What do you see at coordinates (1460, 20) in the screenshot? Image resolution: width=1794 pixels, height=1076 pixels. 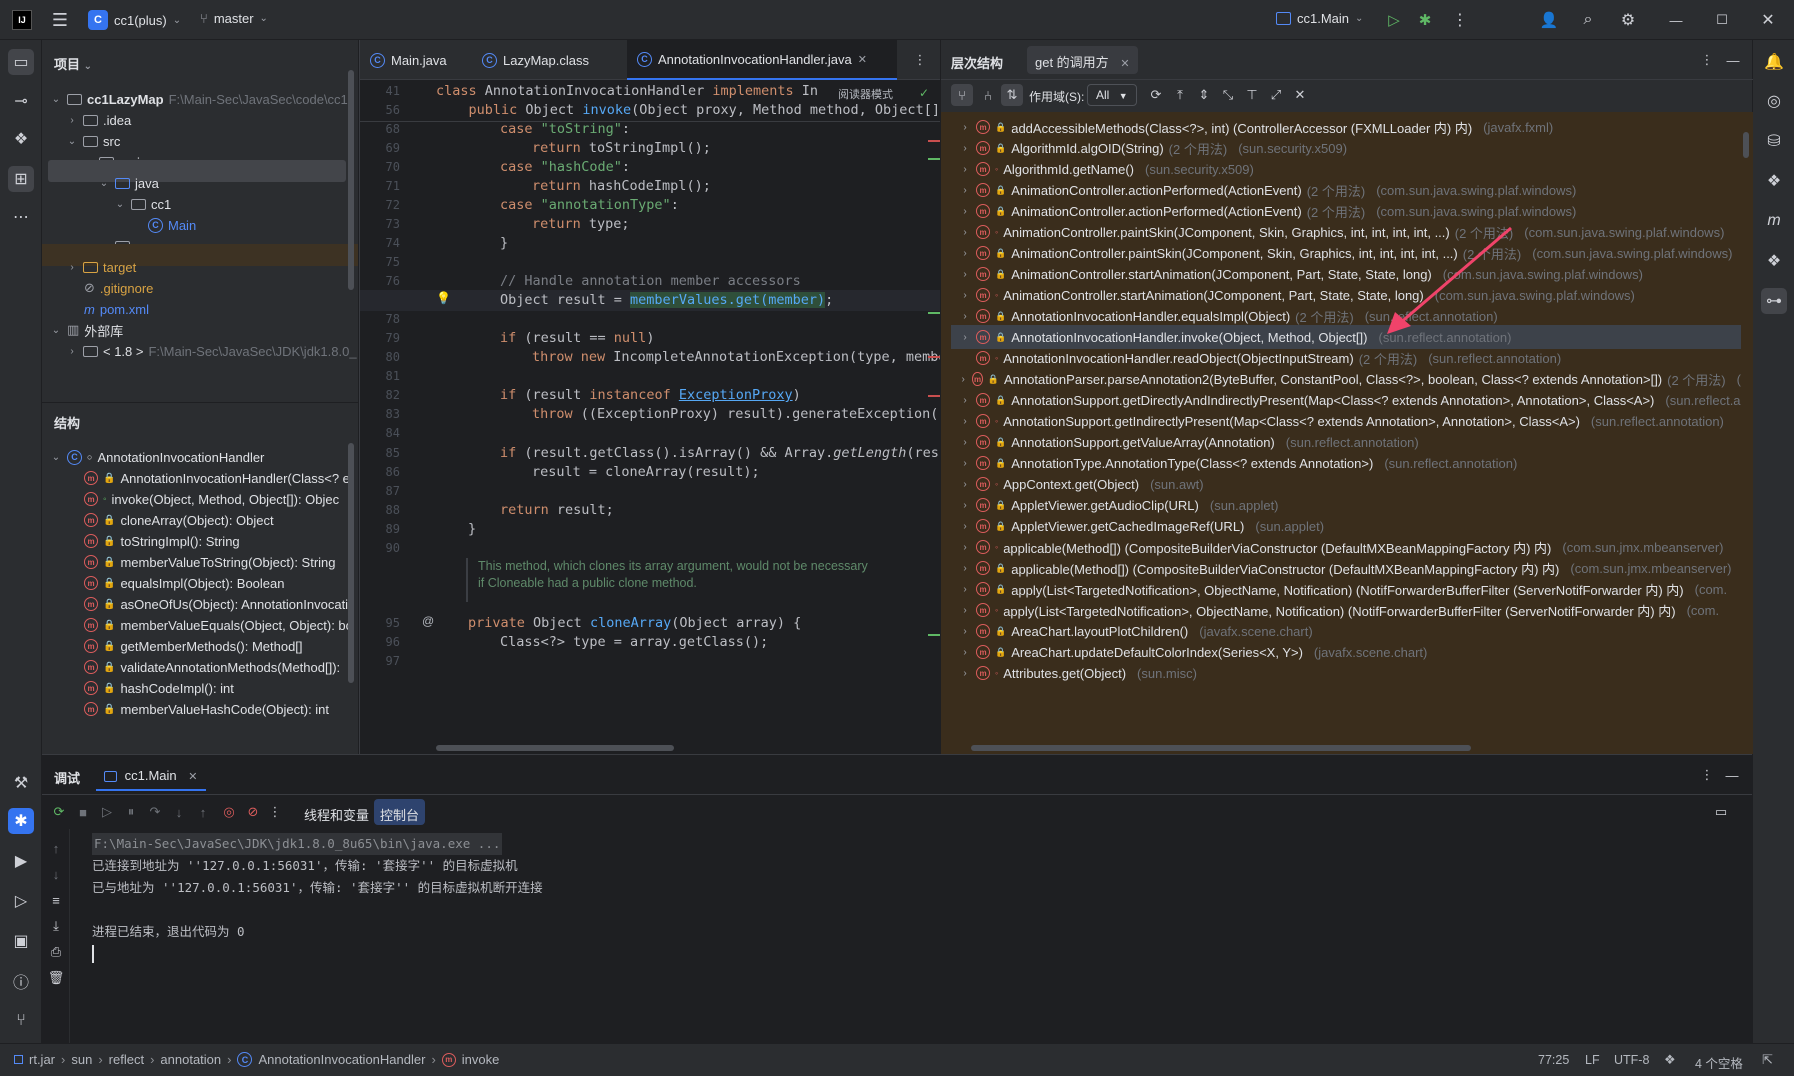 I see `more-actions-icon: ⋮` at bounding box center [1460, 20].